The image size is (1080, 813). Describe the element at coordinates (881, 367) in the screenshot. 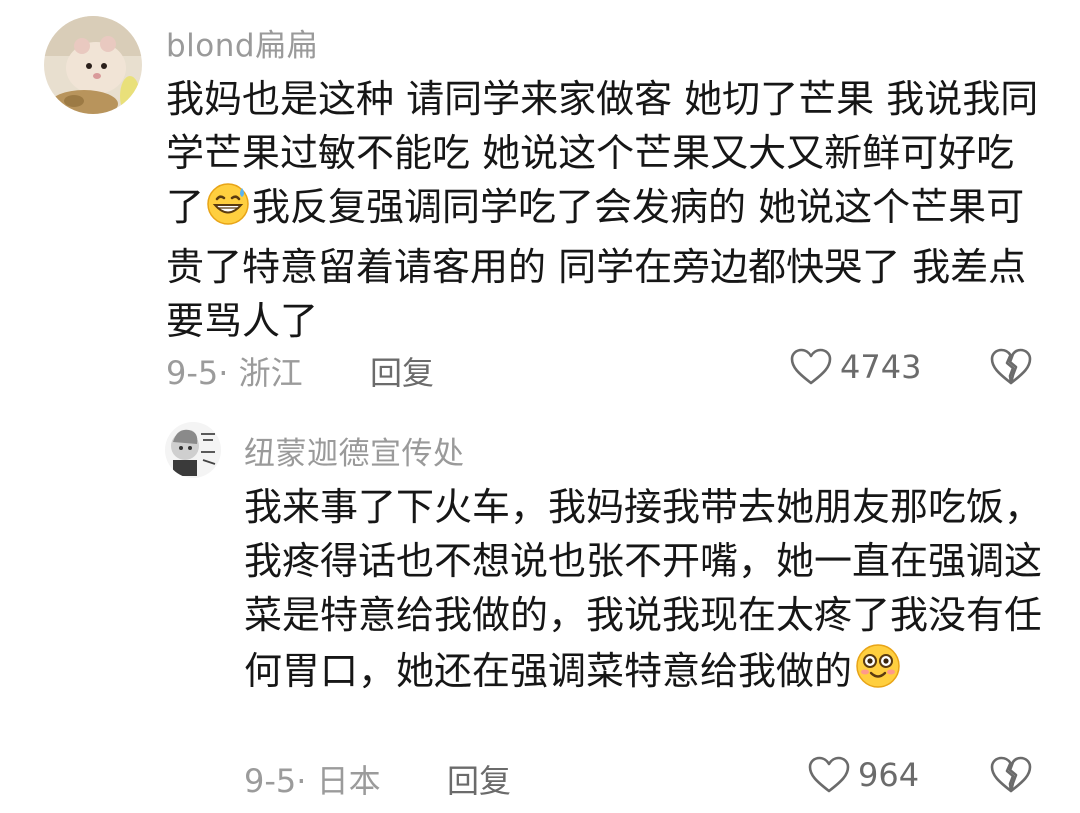

I see `like-count: 4743` at that location.